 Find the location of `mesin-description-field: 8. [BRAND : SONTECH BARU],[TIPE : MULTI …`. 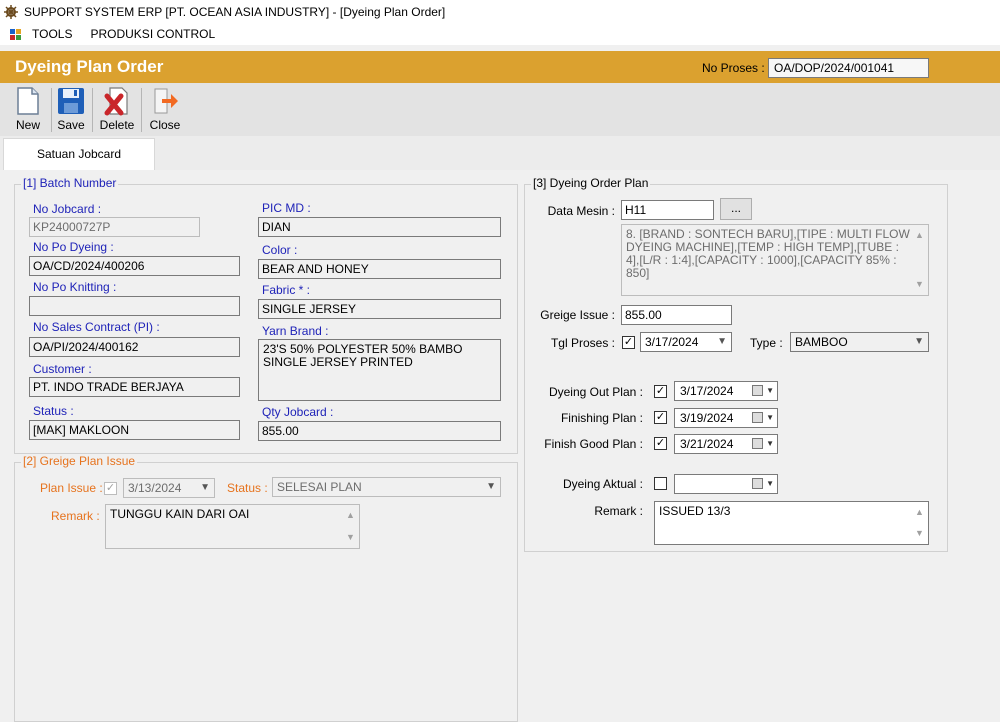

mesin-description-field: 8. [BRAND : SONTECH BARU],[TIPE : MULTI … is located at coordinates (775, 260).